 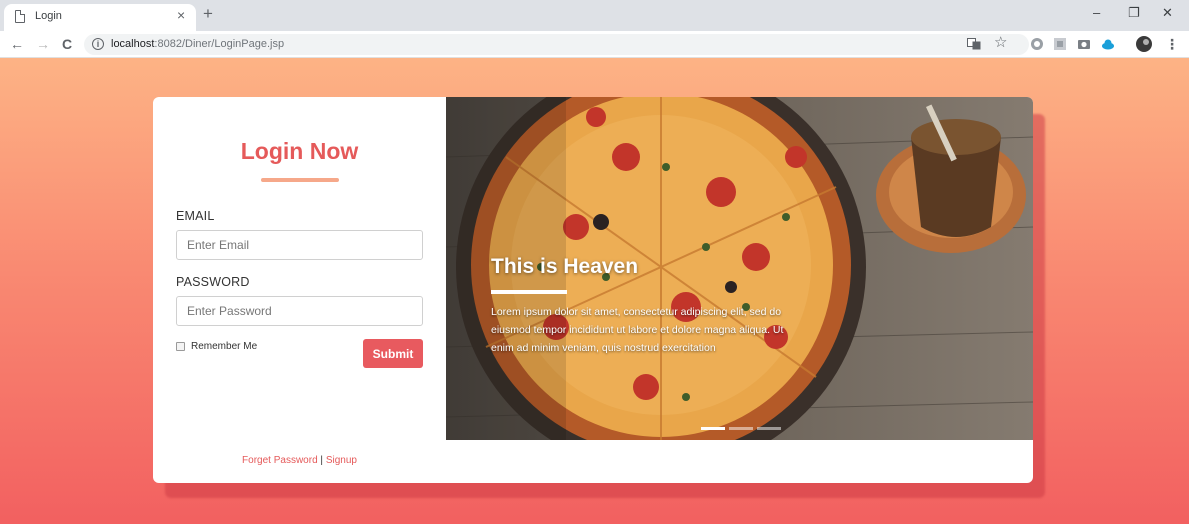 I want to click on signup-link: Signup, so click(x=341, y=460).